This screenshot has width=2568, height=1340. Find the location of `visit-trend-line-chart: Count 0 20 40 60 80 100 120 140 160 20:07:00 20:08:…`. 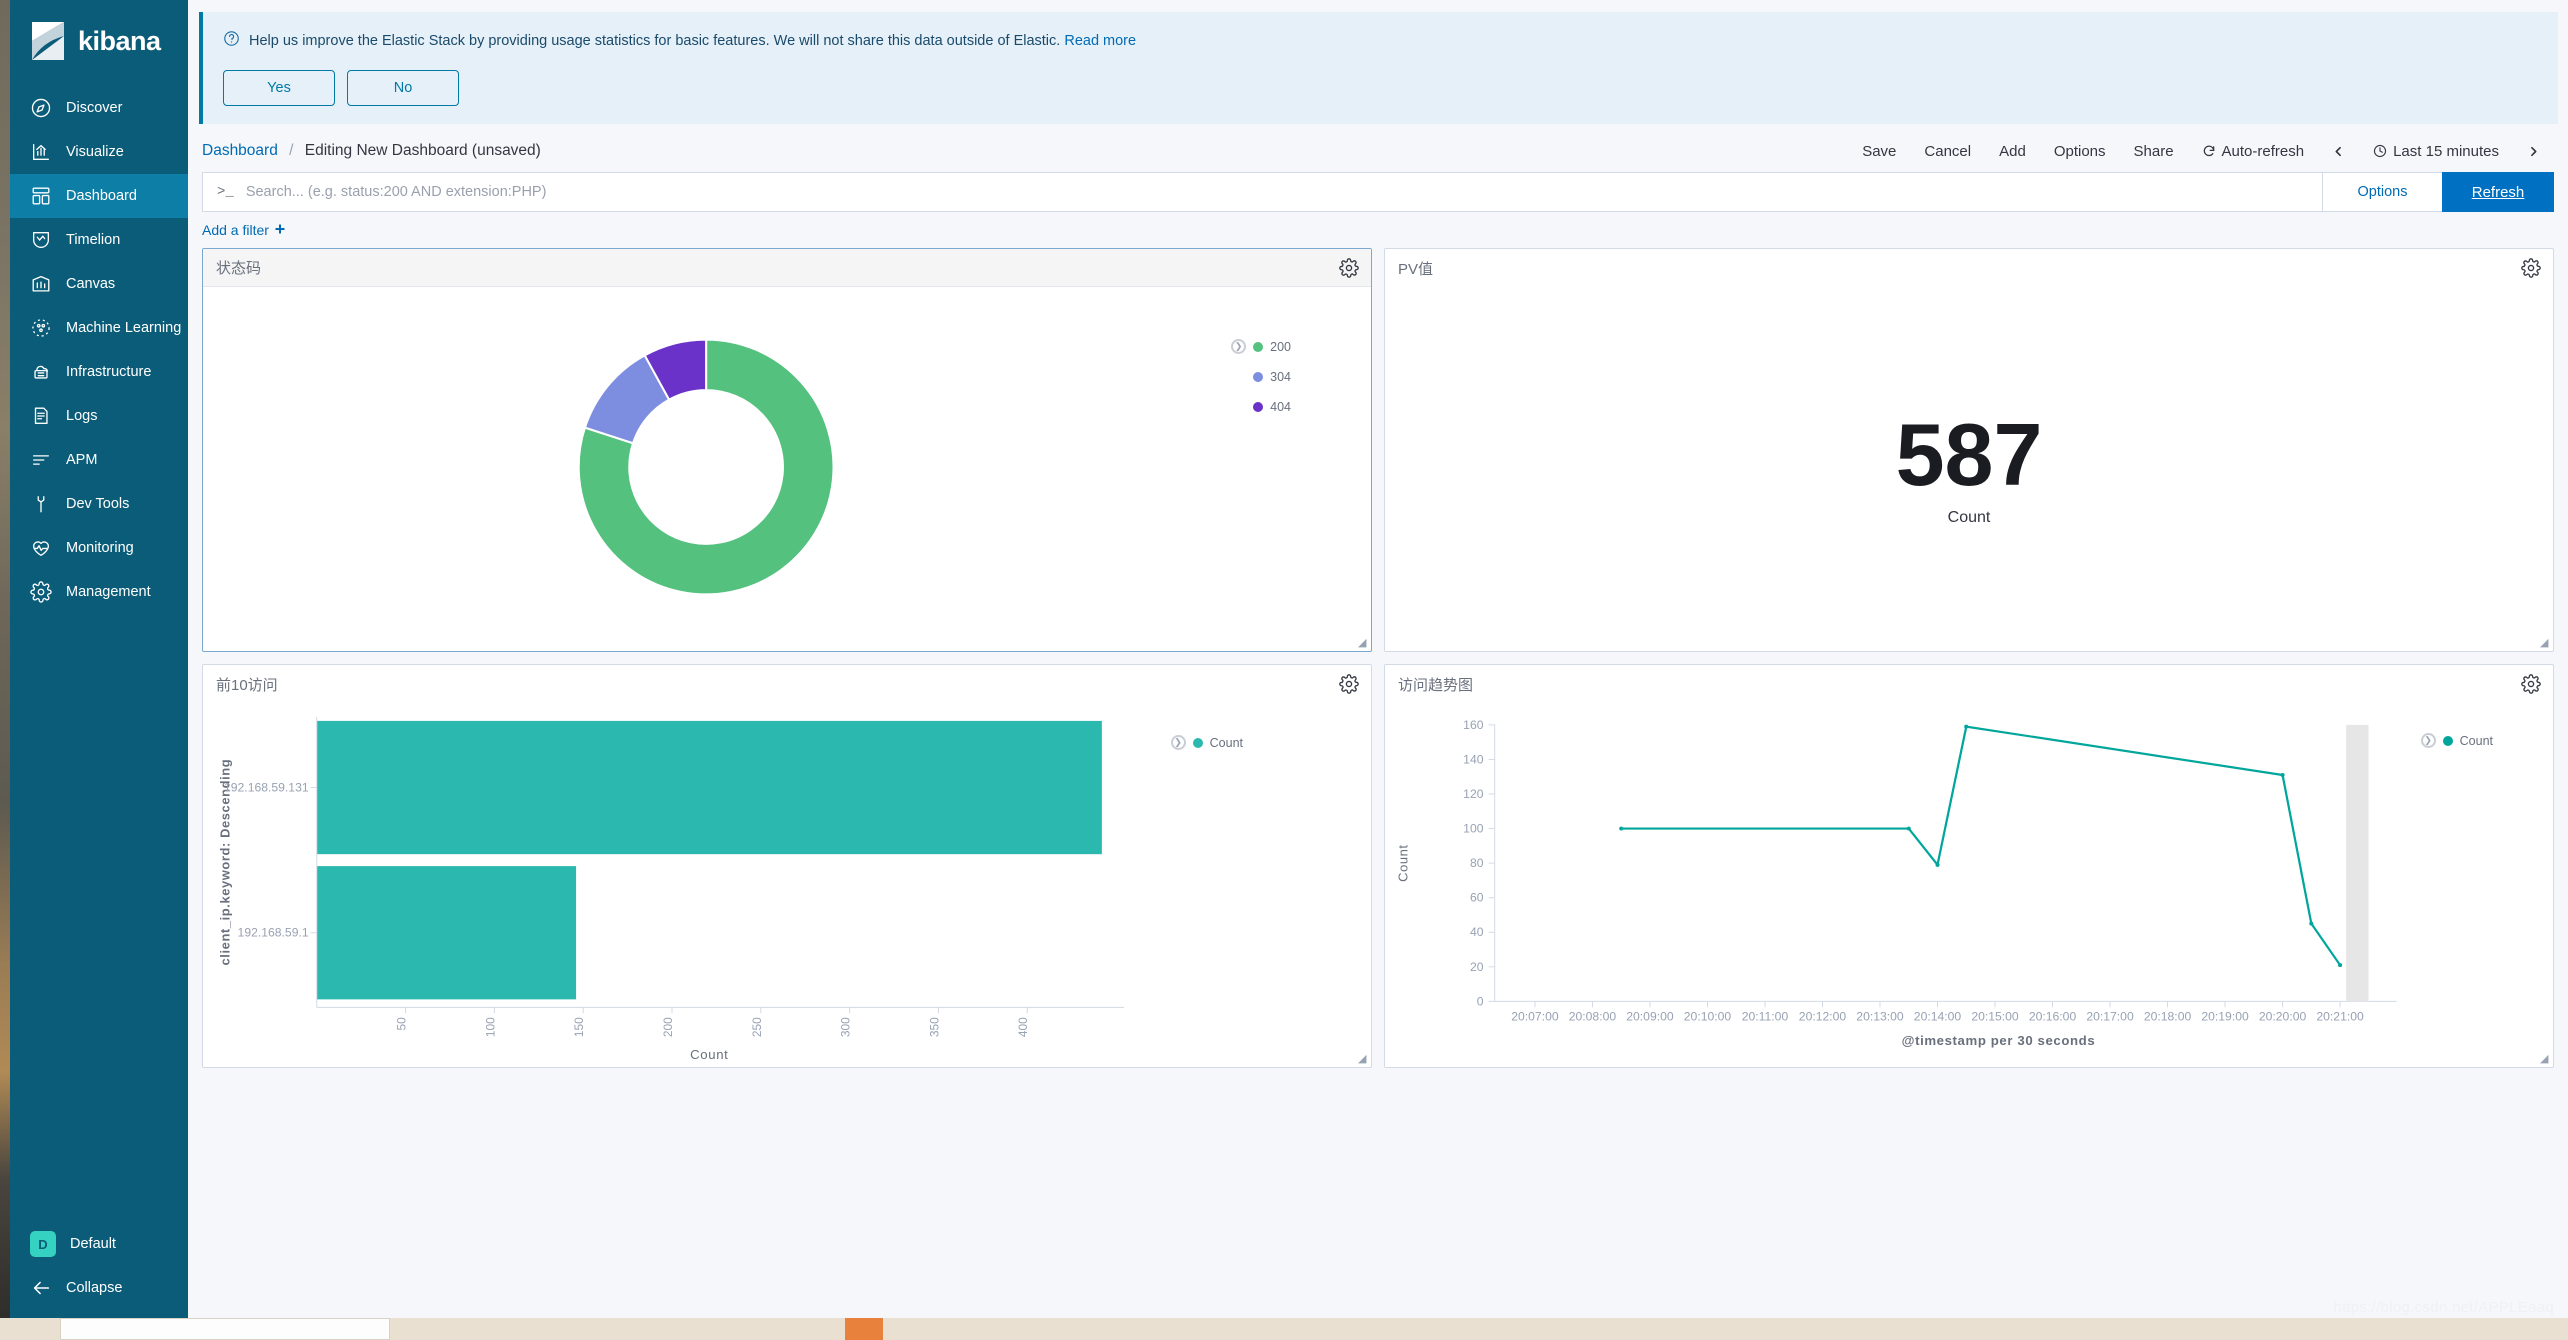

visit-trend-line-chart: Count 0 20 40 60 80 100 120 140 160 20:07:00 20:08:… is located at coordinates (1969, 885).